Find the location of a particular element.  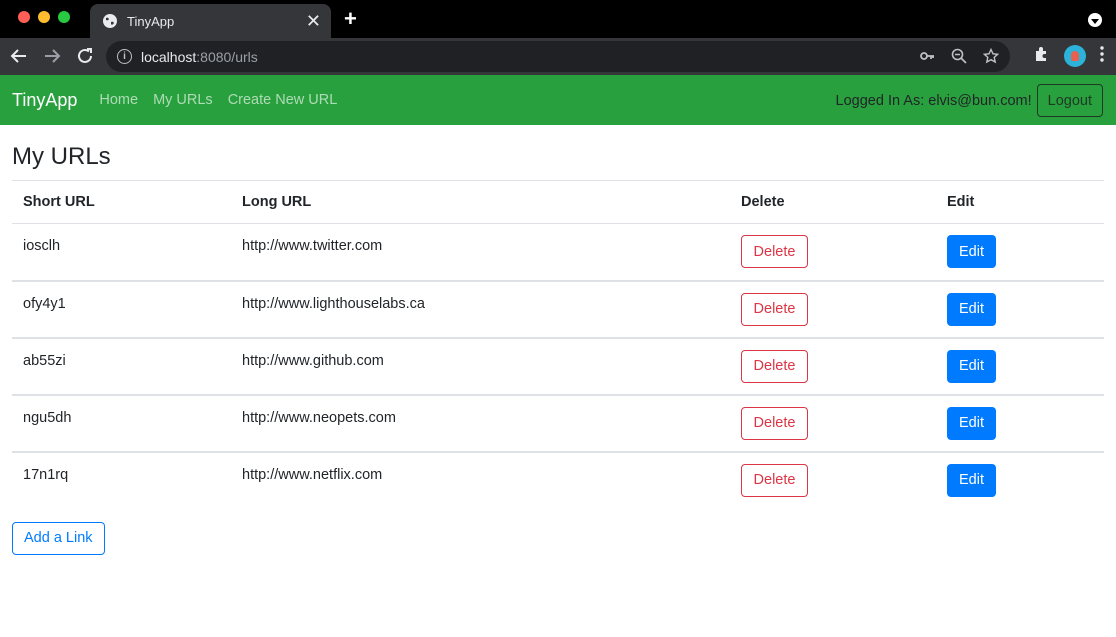

short-url-cell: ngu5dh is located at coordinates (121, 423).